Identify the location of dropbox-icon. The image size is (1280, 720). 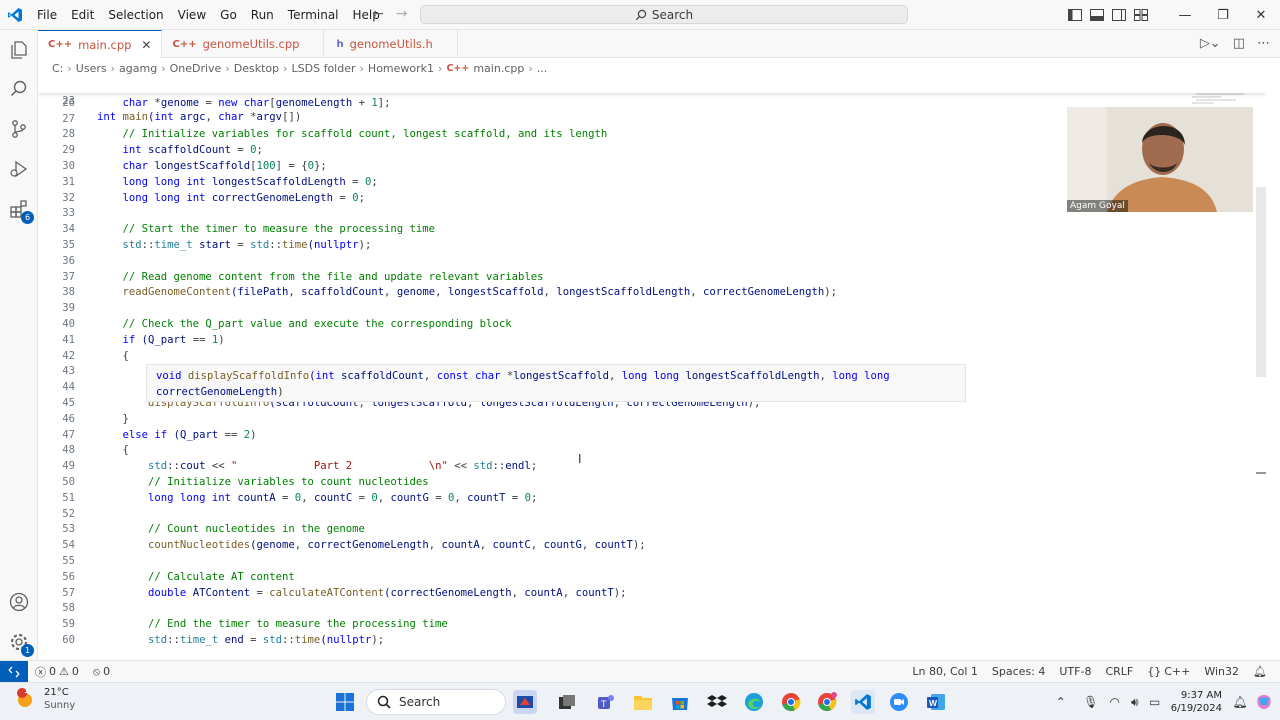
(717, 702).